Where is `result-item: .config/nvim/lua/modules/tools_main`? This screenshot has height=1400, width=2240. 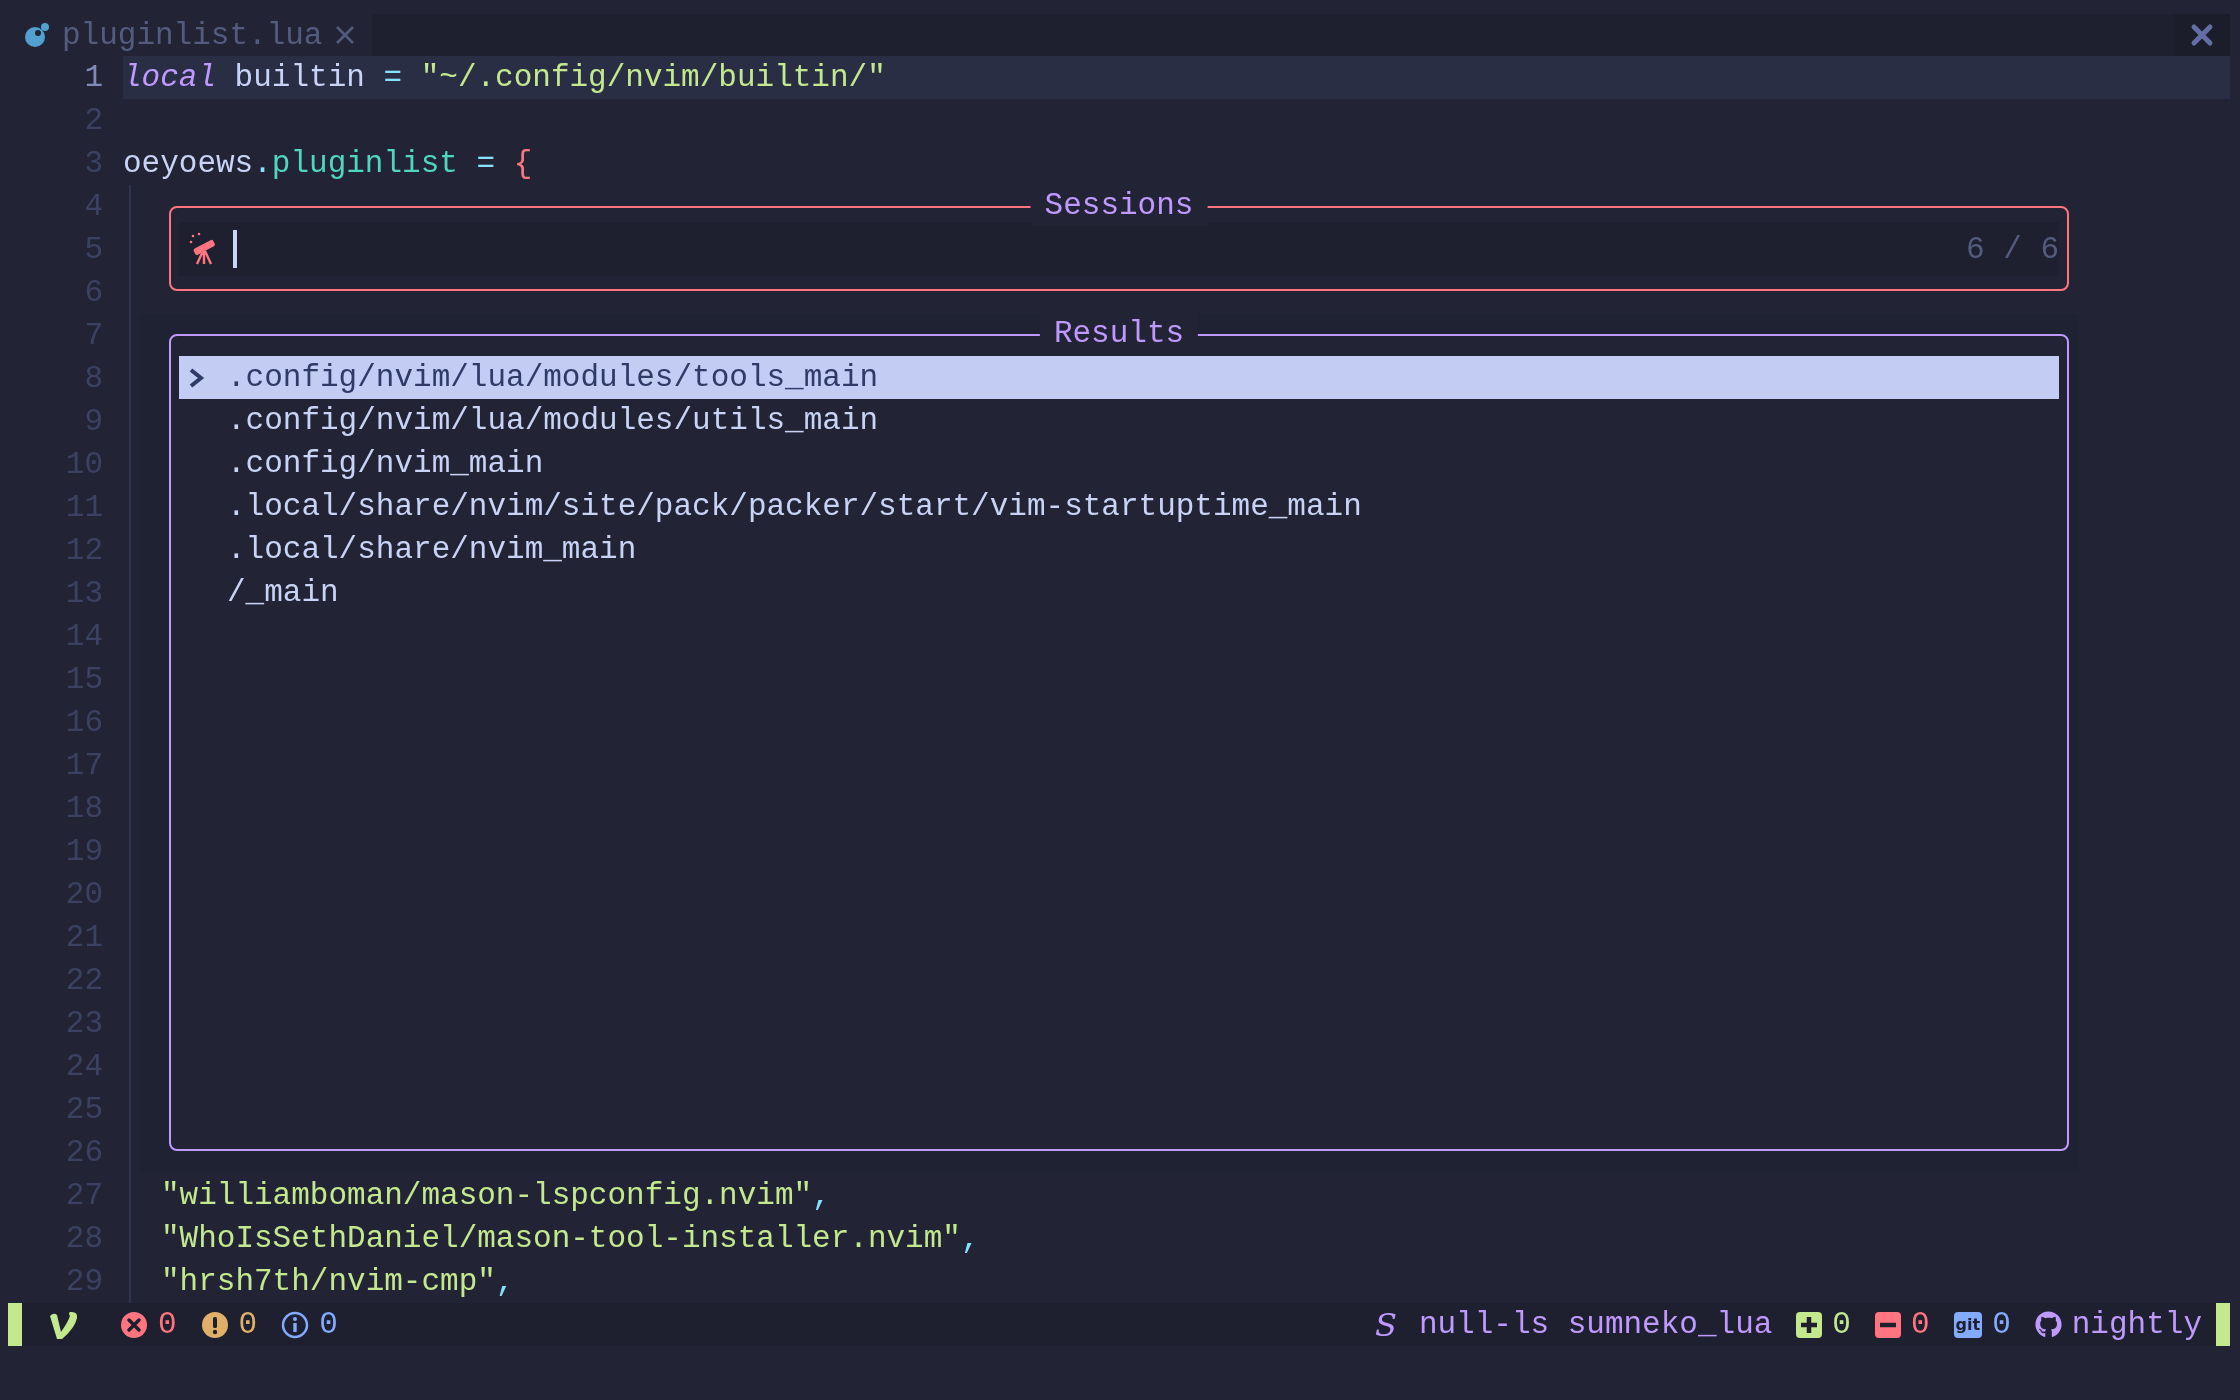 result-item: .config/nvim/lua/modules/tools_main is located at coordinates (1119, 377).